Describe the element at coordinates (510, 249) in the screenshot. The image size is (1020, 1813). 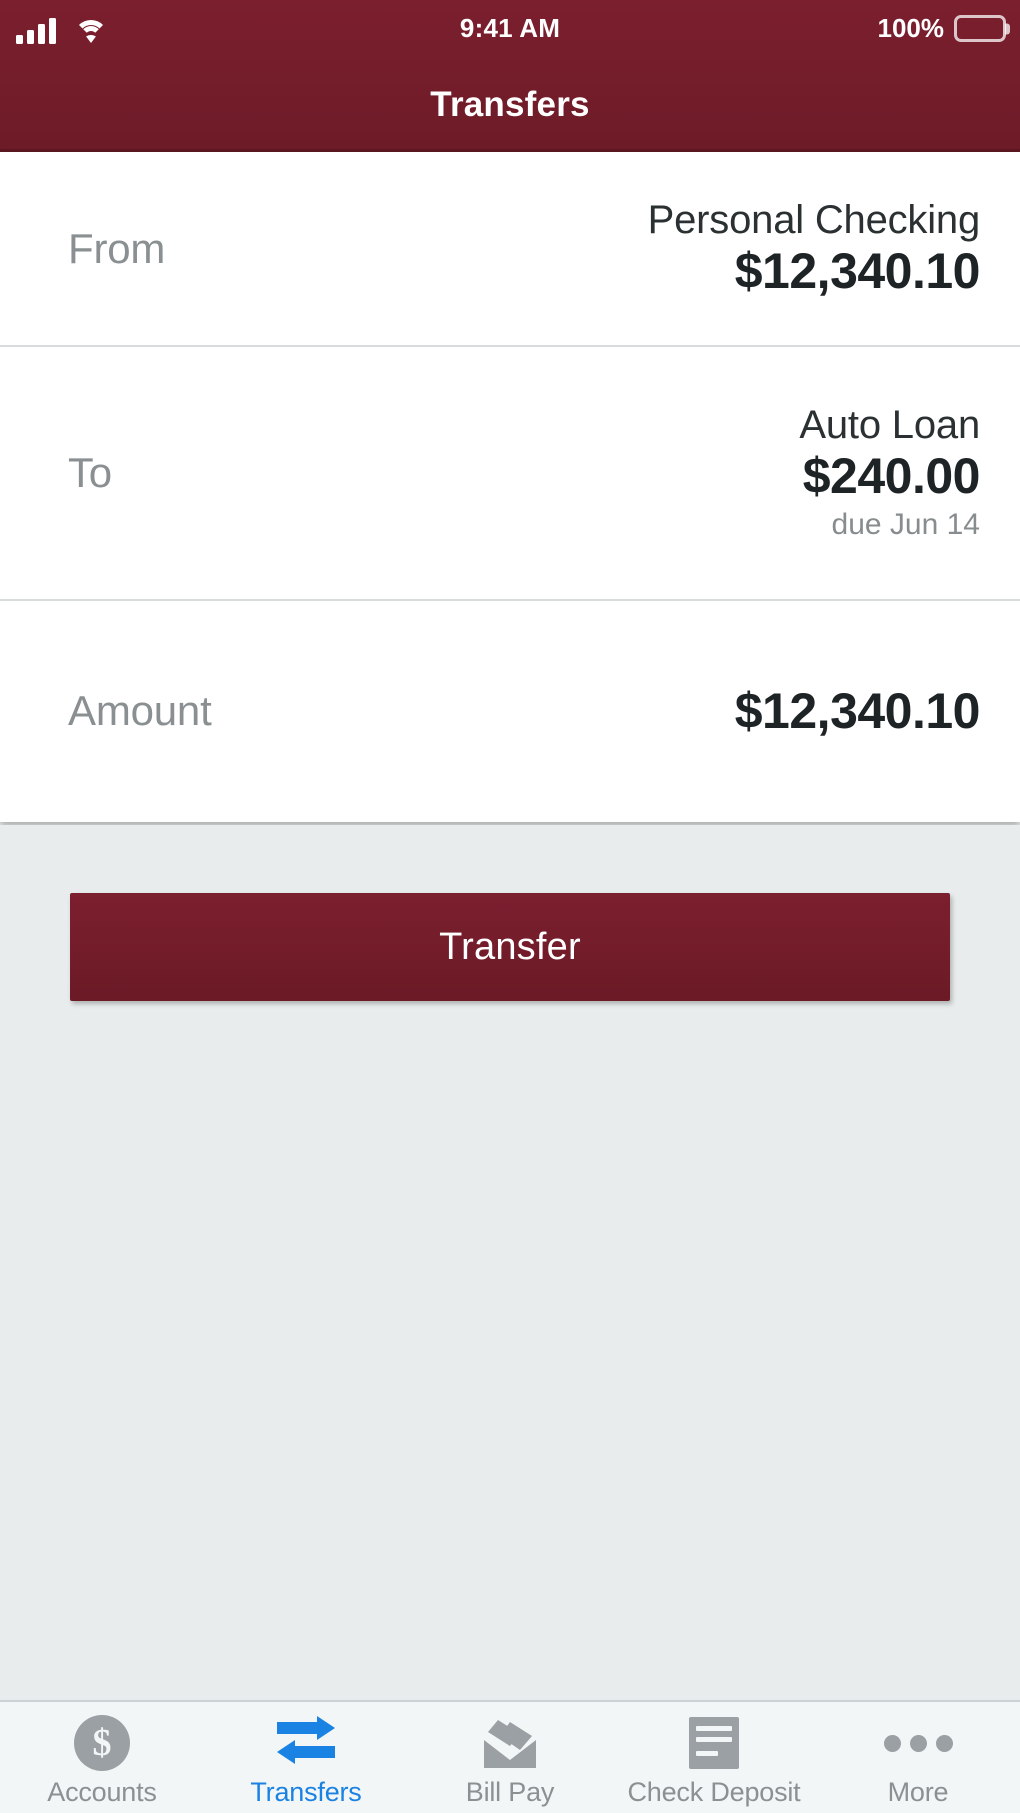
I see `transfer-from-row: From Personal Checking $12,340.10` at that location.